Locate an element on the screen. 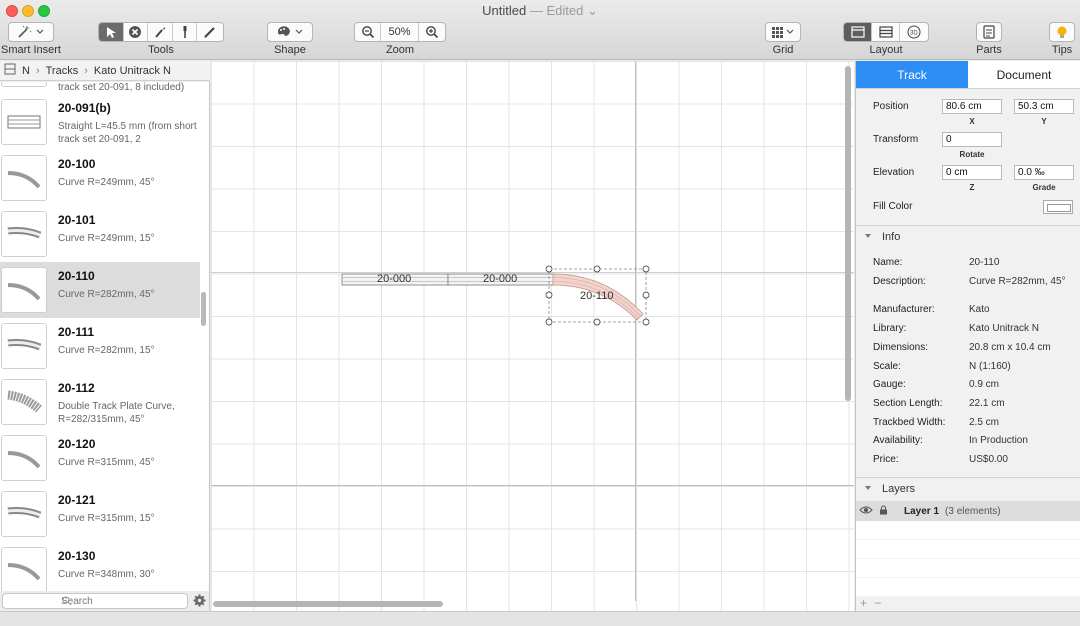  part-code: 20-100 is located at coordinates (77, 164).